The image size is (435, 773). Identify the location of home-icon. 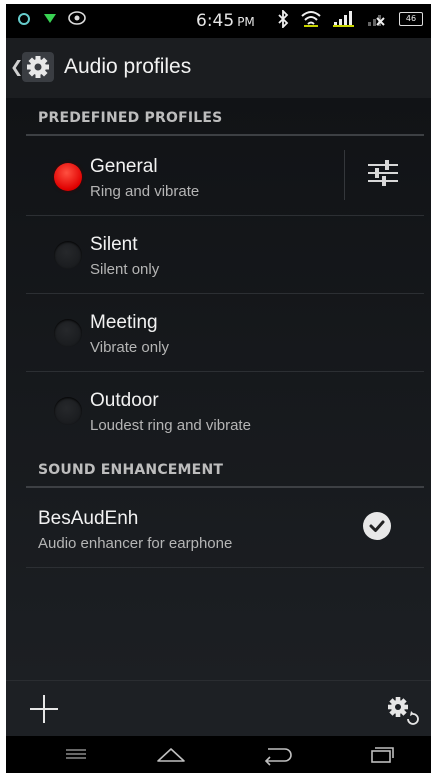
(171, 755).